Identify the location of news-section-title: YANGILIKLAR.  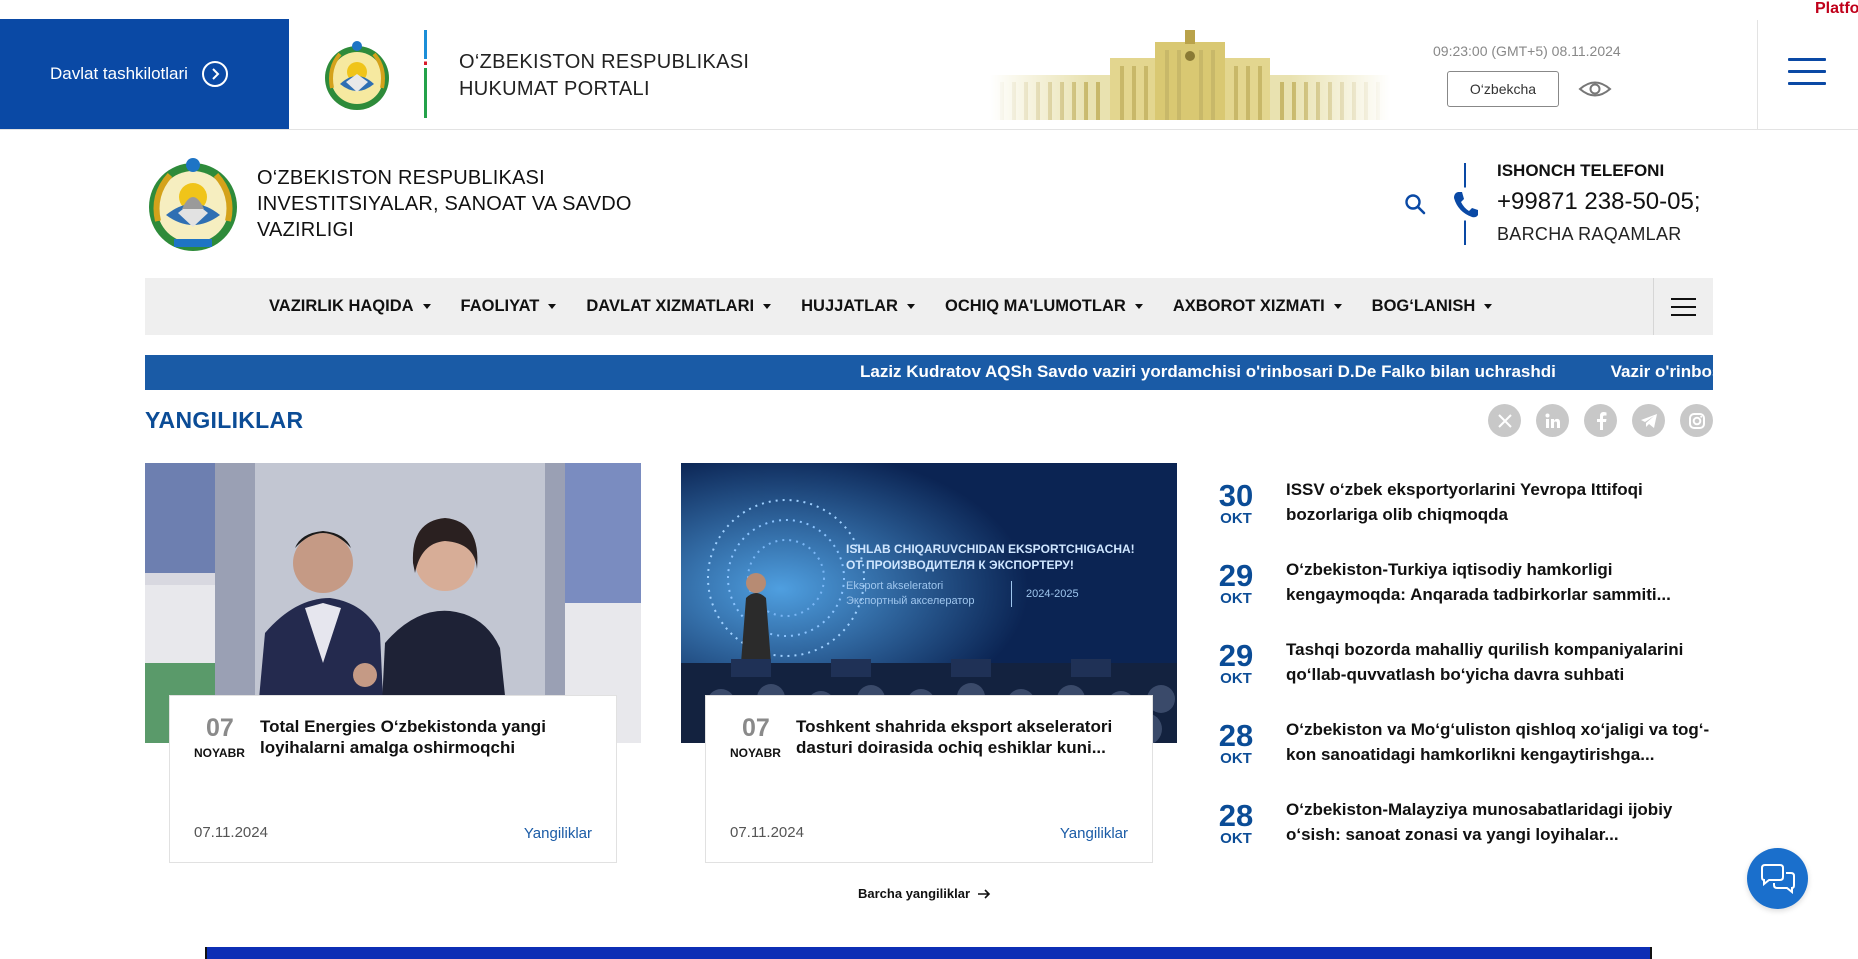
(224, 420).